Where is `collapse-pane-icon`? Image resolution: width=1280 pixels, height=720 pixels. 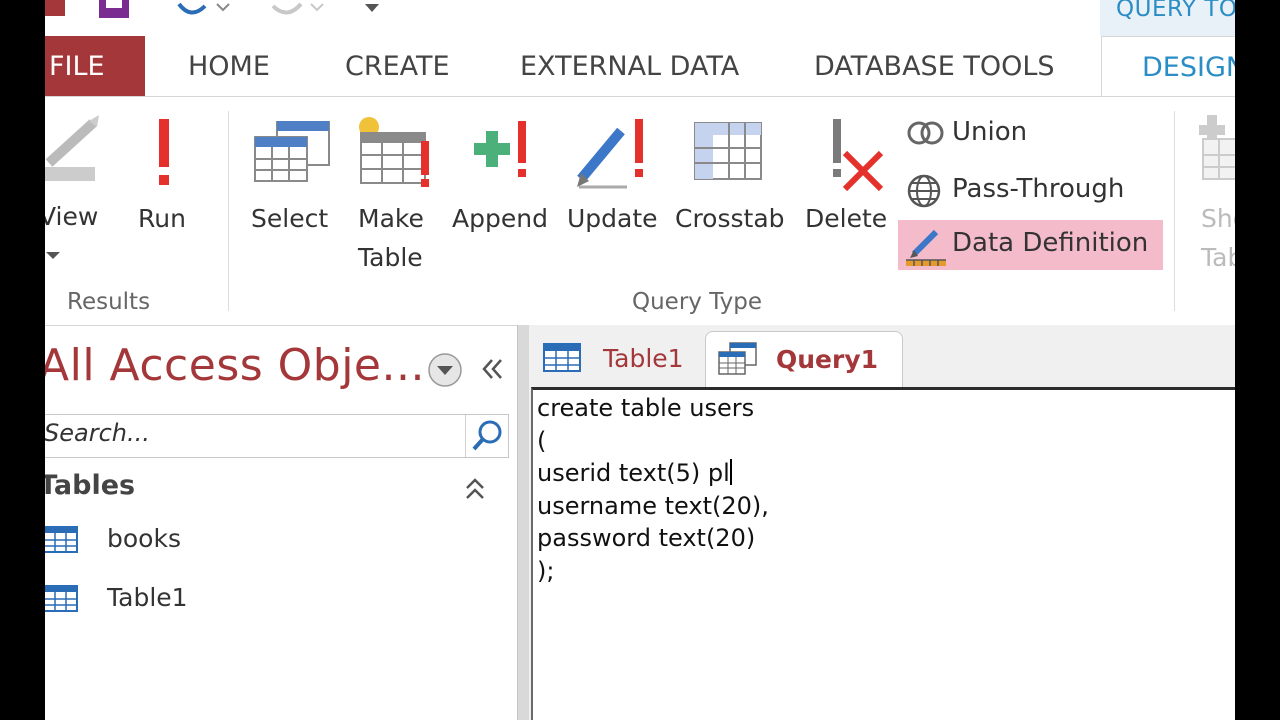 collapse-pane-icon is located at coordinates (492, 369).